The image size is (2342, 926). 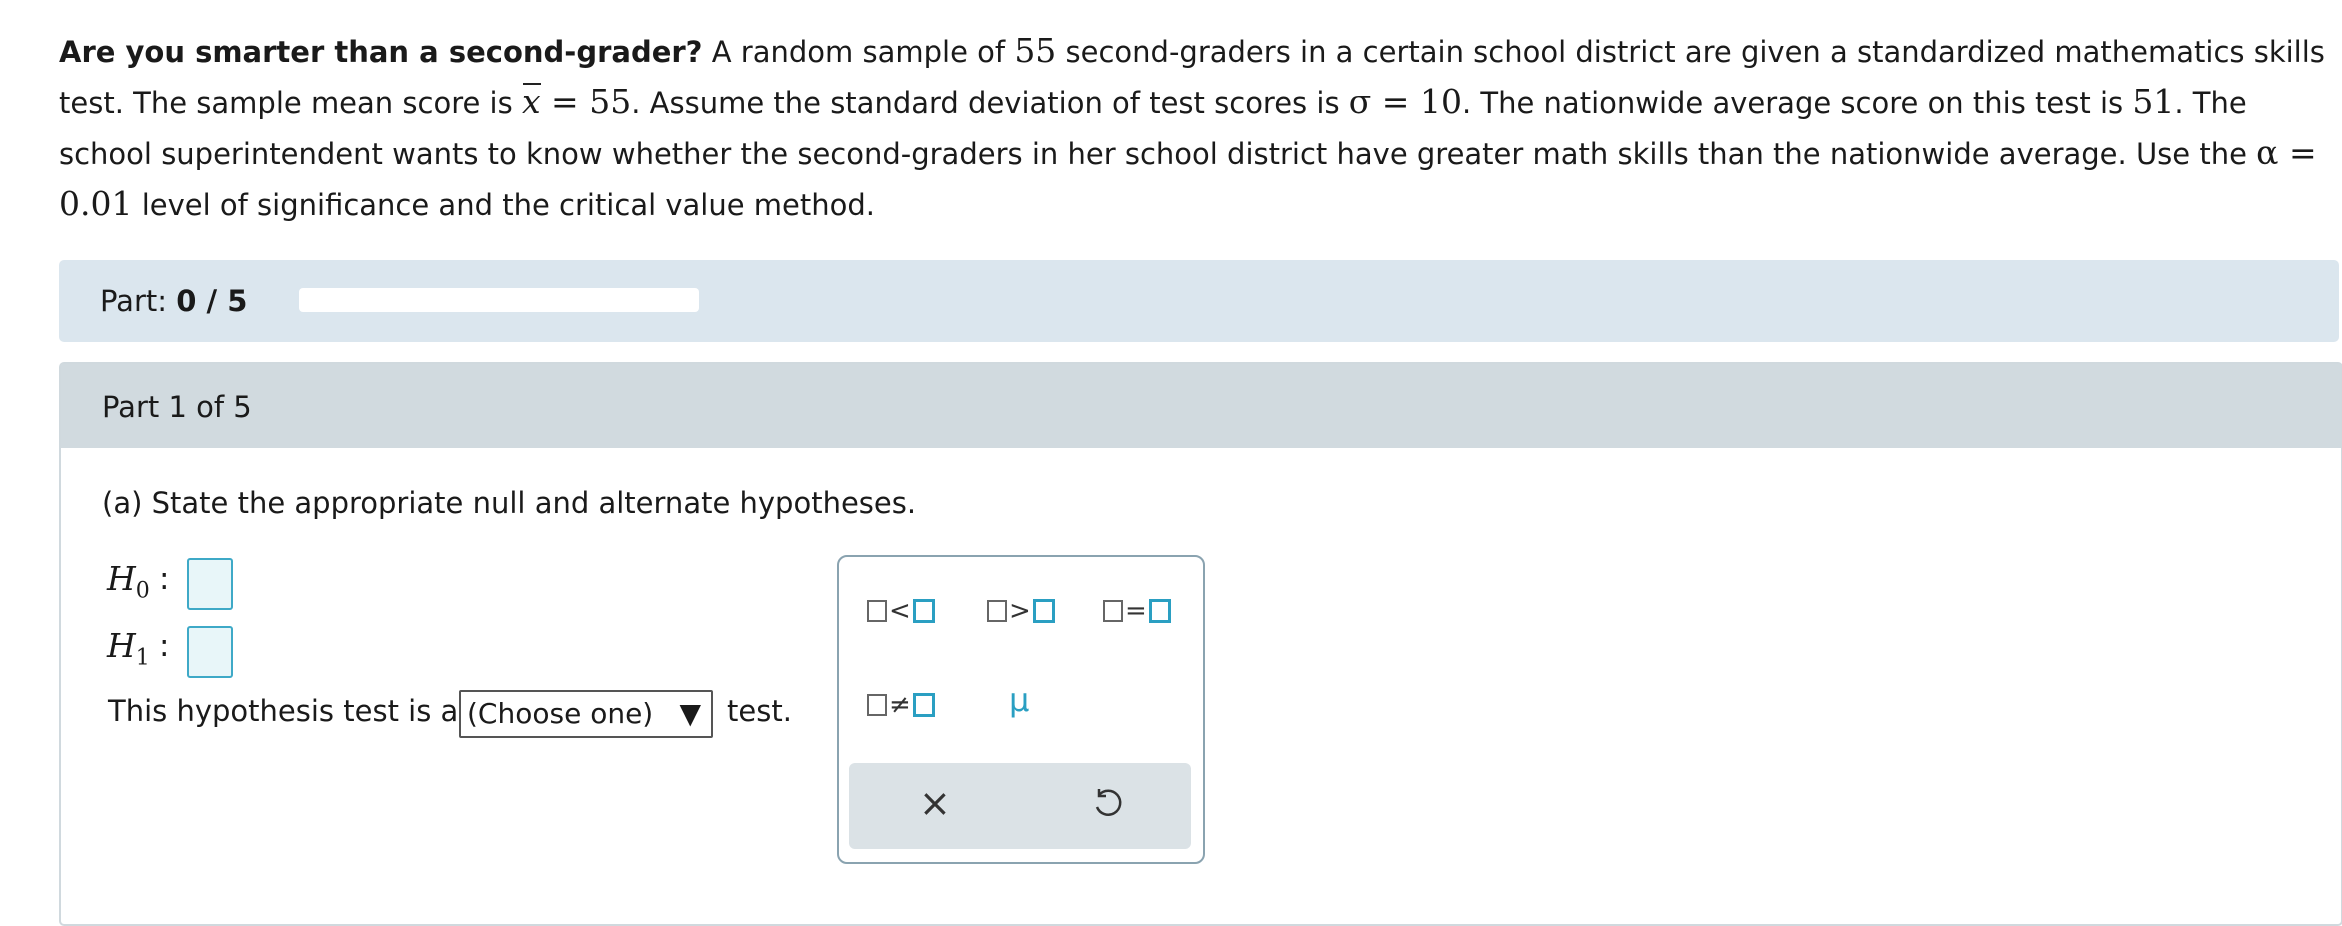 What do you see at coordinates (935, 803) in the screenshot?
I see `close-icon: ×` at bounding box center [935, 803].